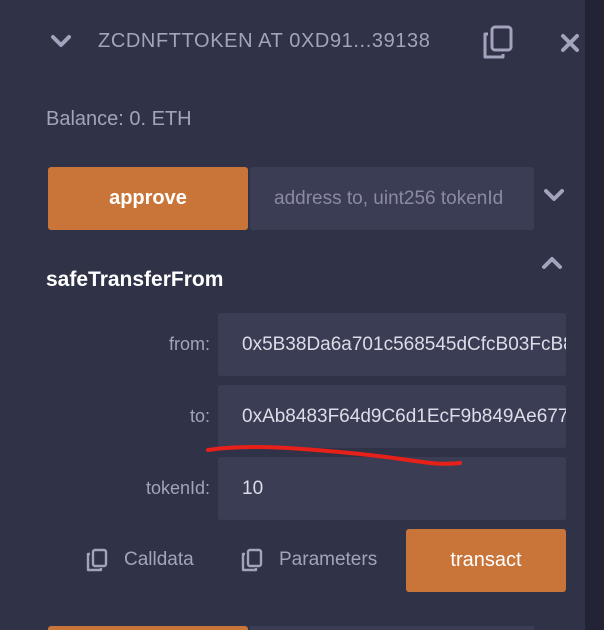 The image size is (604, 630). I want to click on copy-parameters-icon, so click(252, 560).